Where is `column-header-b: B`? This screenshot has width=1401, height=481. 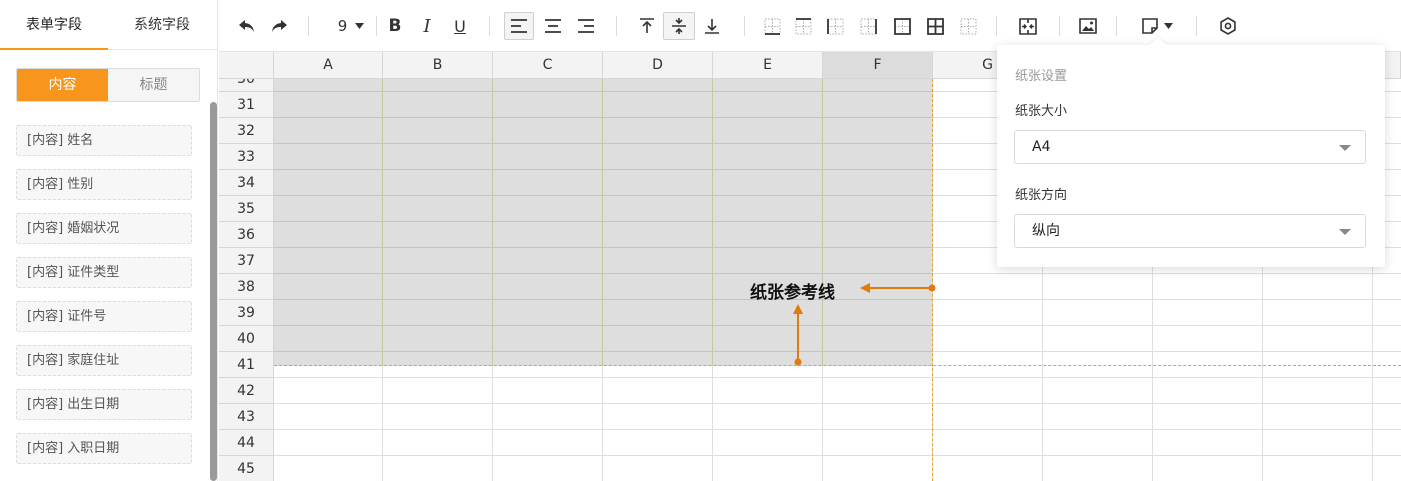 column-header-b: B is located at coordinates (438, 65).